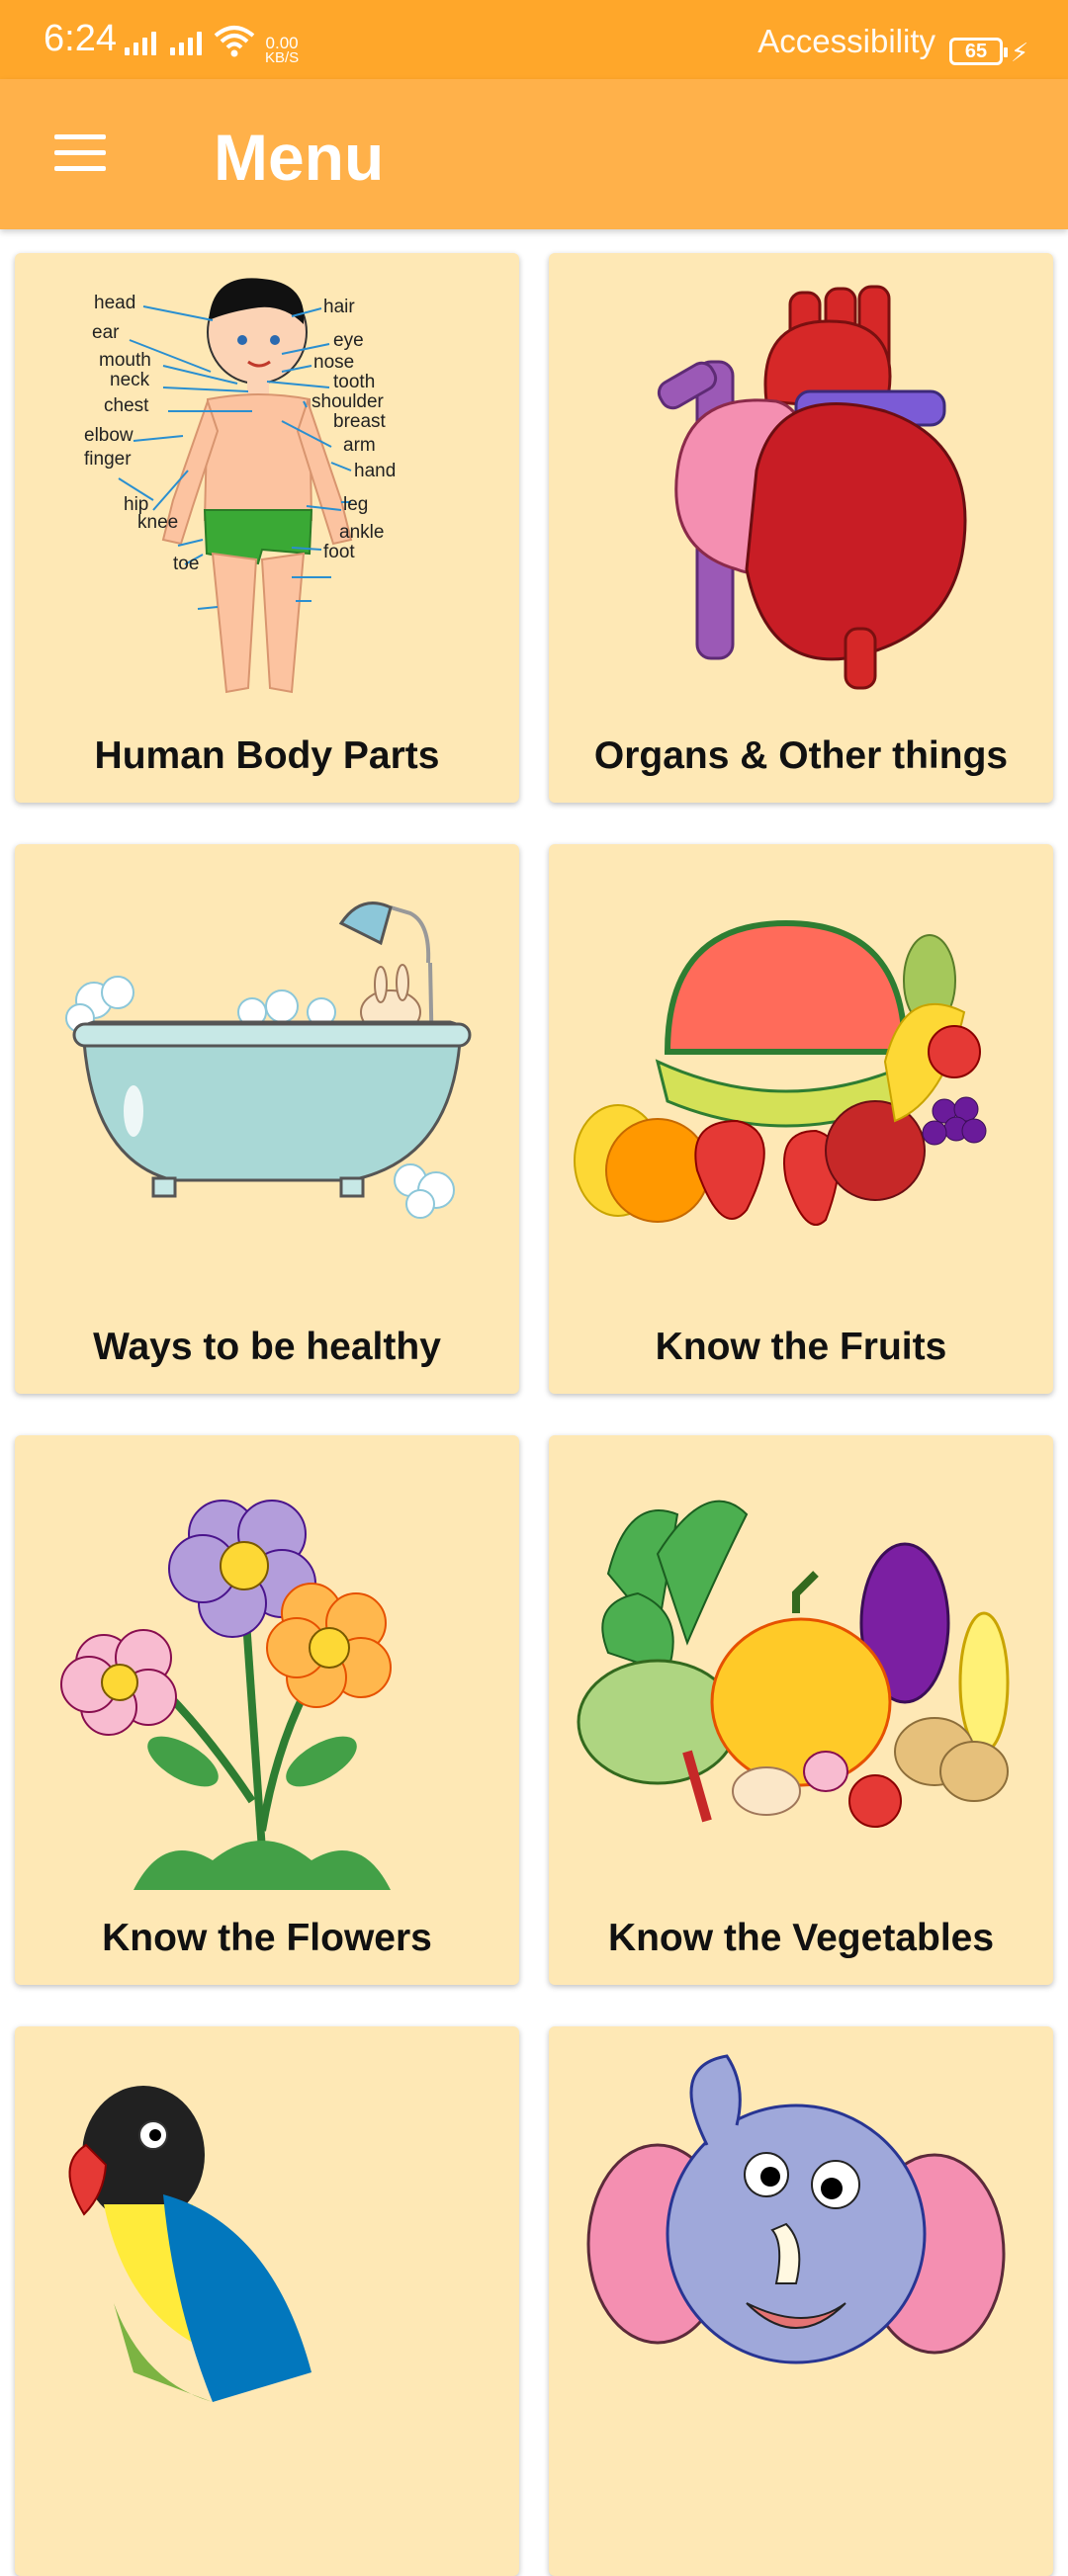 Image resolution: width=1068 pixels, height=2576 pixels. I want to click on body-label-hand: hand, so click(375, 471).